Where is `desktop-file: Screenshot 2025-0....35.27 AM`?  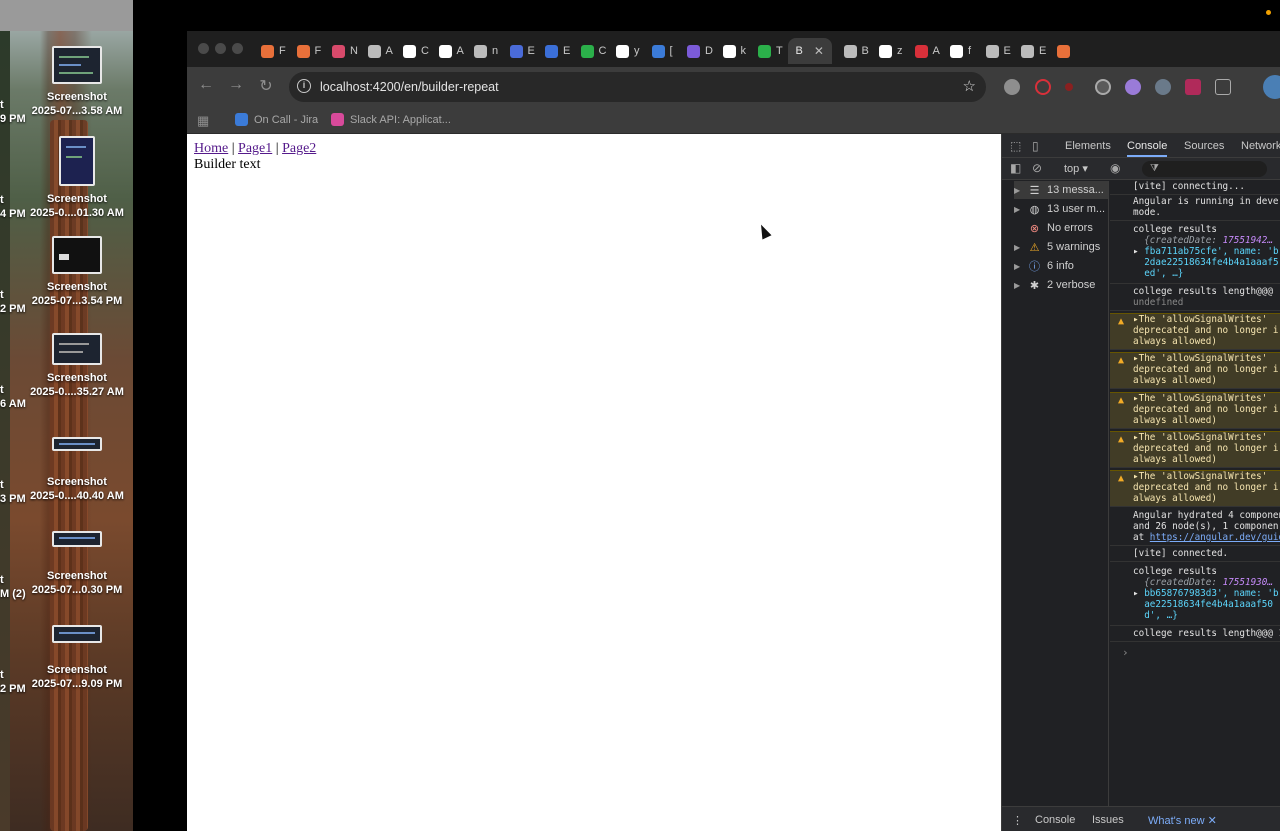 desktop-file: Screenshot 2025-0....35.27 AM is located at coordinates (75, 366).